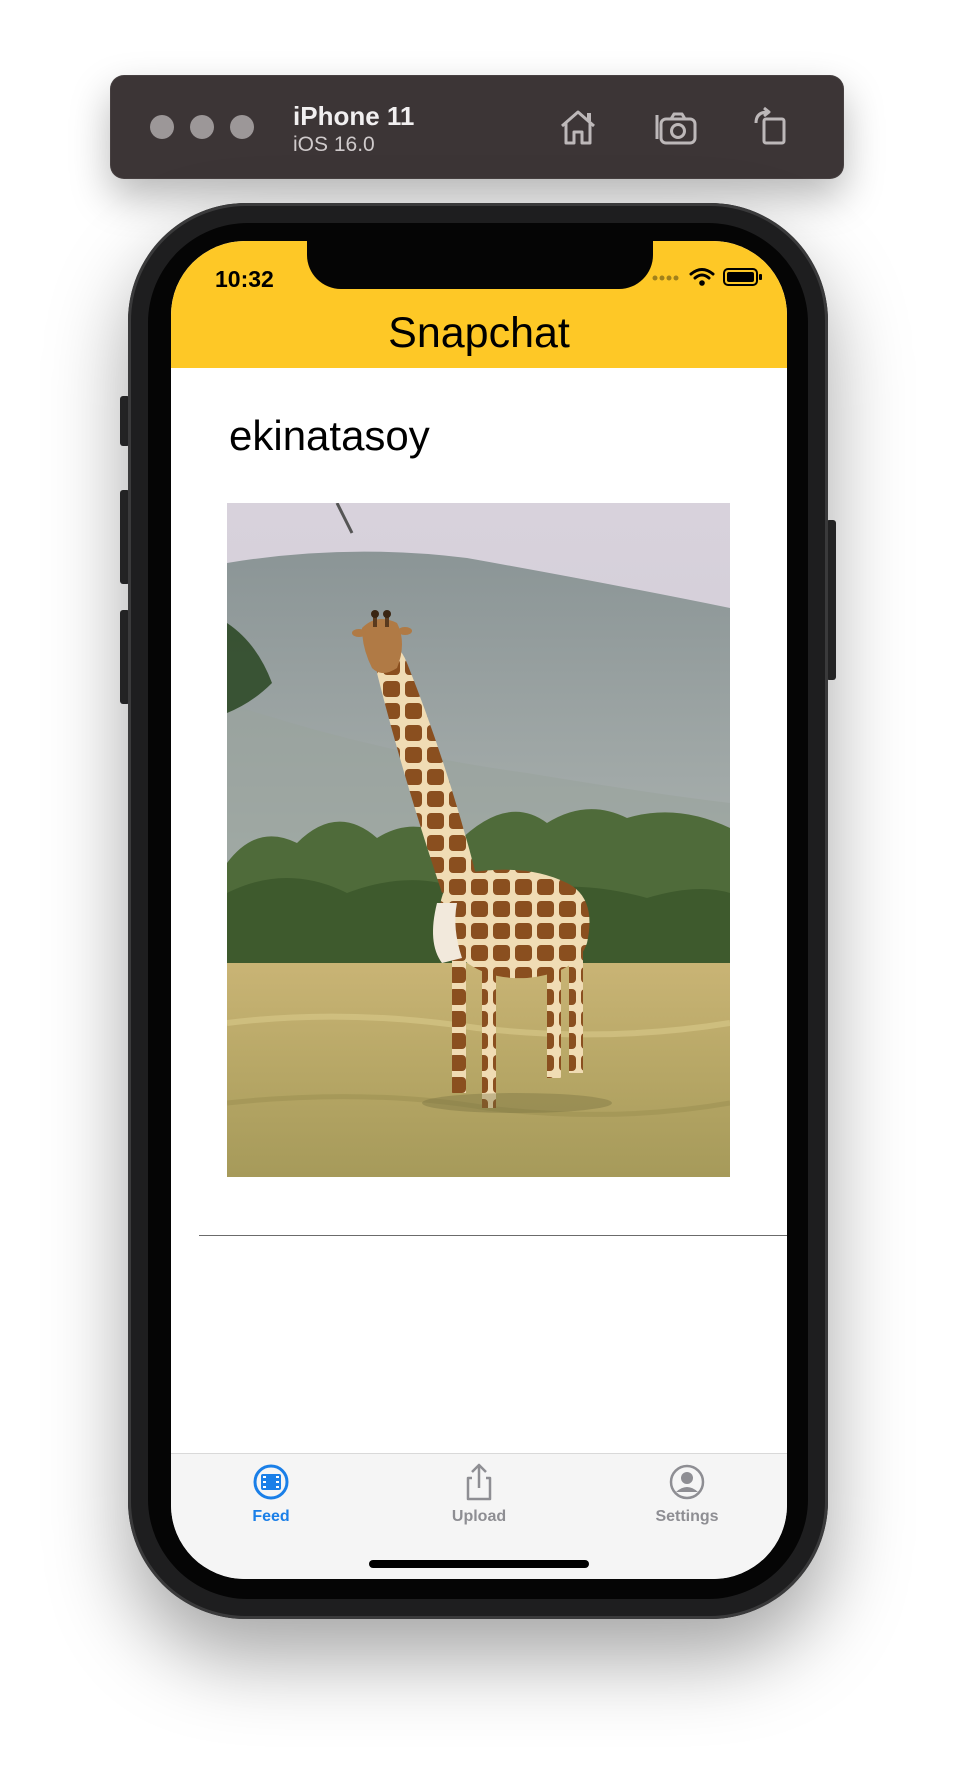  I want to click on screenshot-button, so click(677, 127).